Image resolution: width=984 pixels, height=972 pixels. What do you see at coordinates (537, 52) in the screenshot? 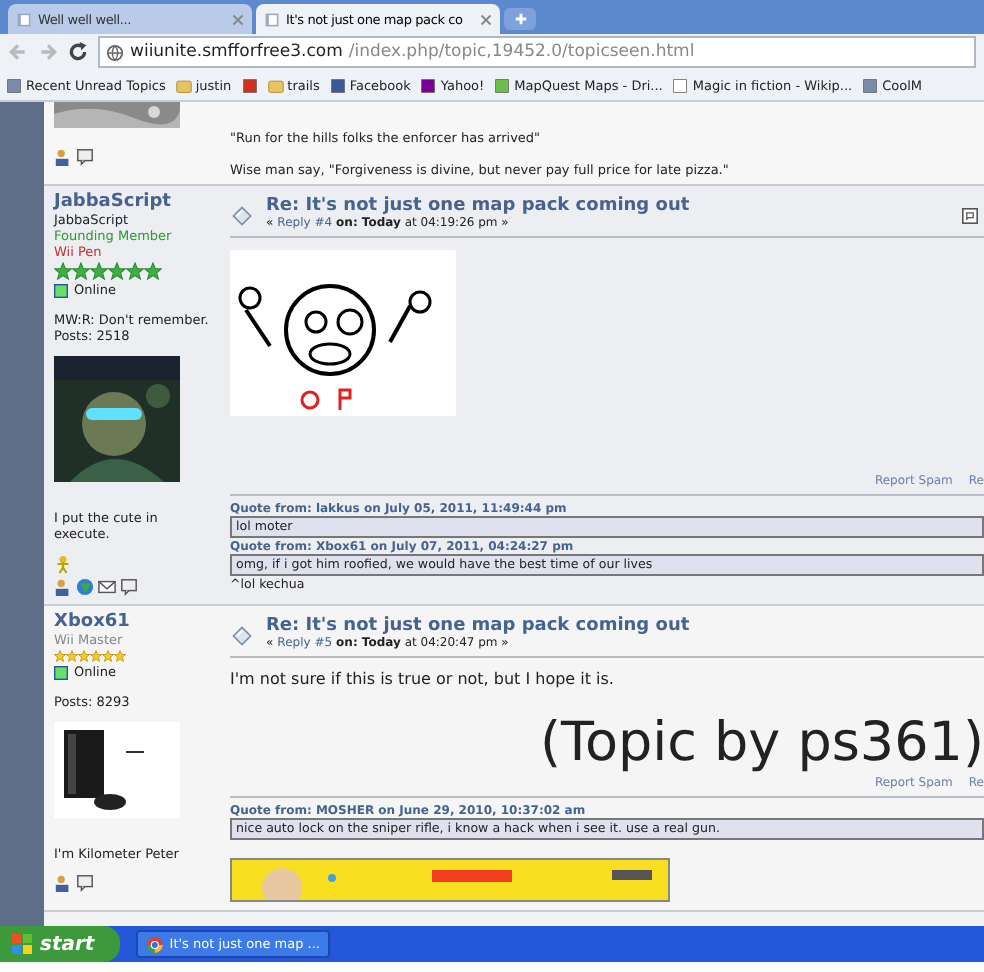
I see `address-bar: wiiunite.smfforfree3.com /index.php/topic,19452.0/topicseen.html` at bounding box center [537, 52].